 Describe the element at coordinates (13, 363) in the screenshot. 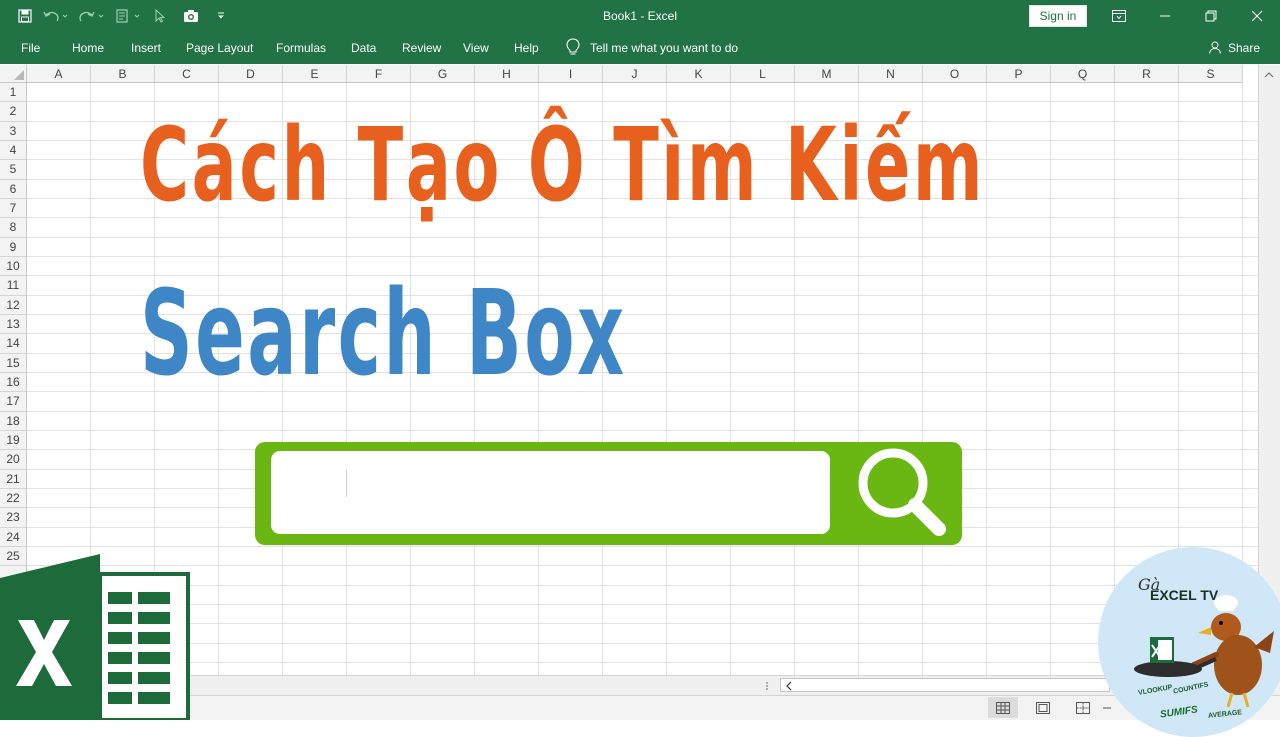

I see `row-header: 15` at that location.